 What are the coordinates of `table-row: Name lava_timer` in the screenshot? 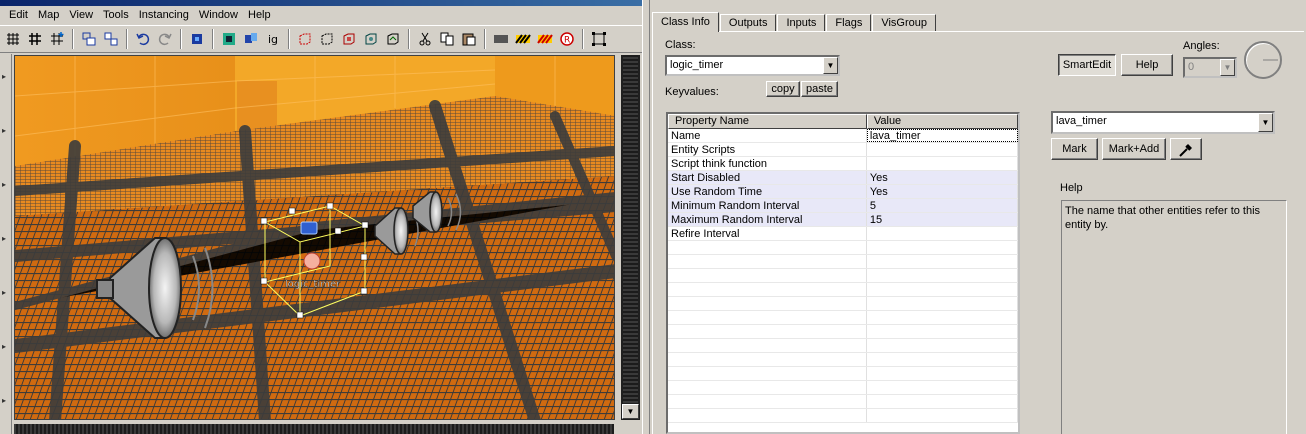 It's located at (843, 136).